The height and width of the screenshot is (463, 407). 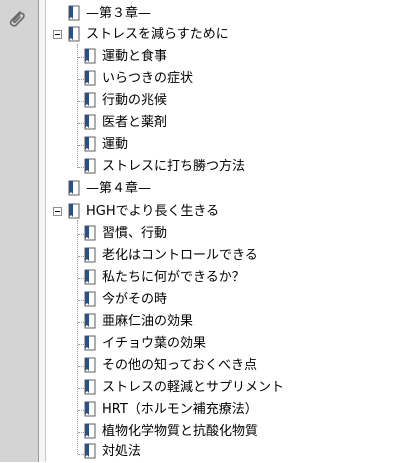 I want to click on bookmark-item: 習慣、行動, so click(x=124, y=234).